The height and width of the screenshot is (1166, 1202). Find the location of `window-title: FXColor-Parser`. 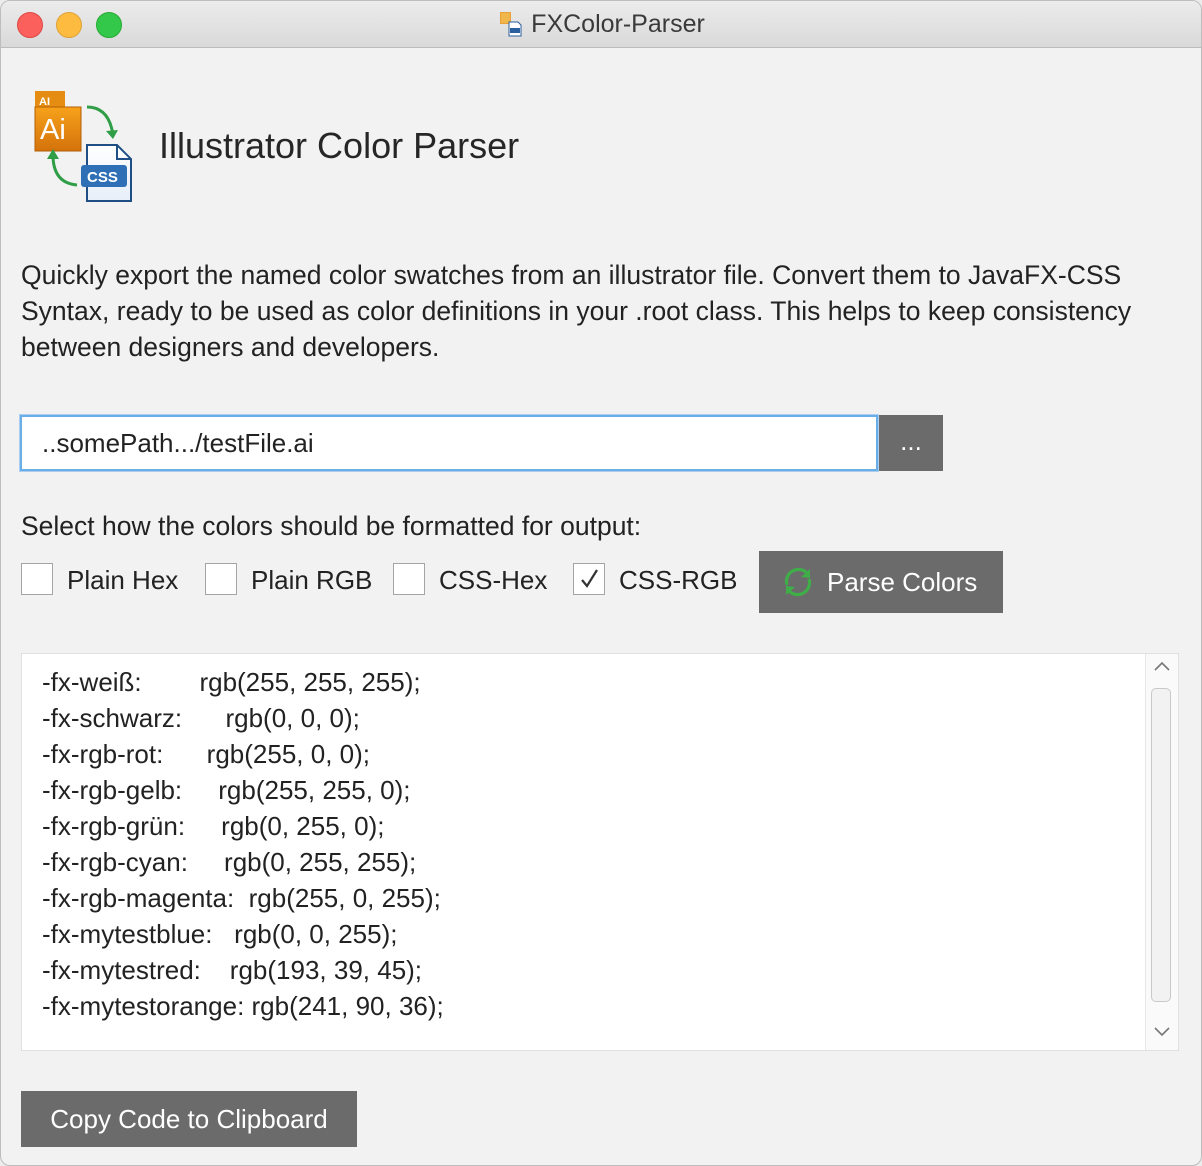

window-title: FXColor-Parser is located at coordinates (601, 24).